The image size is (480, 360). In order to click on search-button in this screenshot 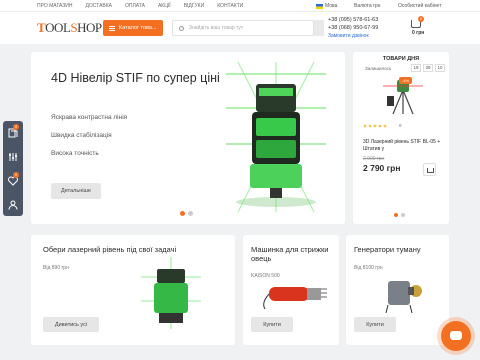, I will do `click(319, 28)`.